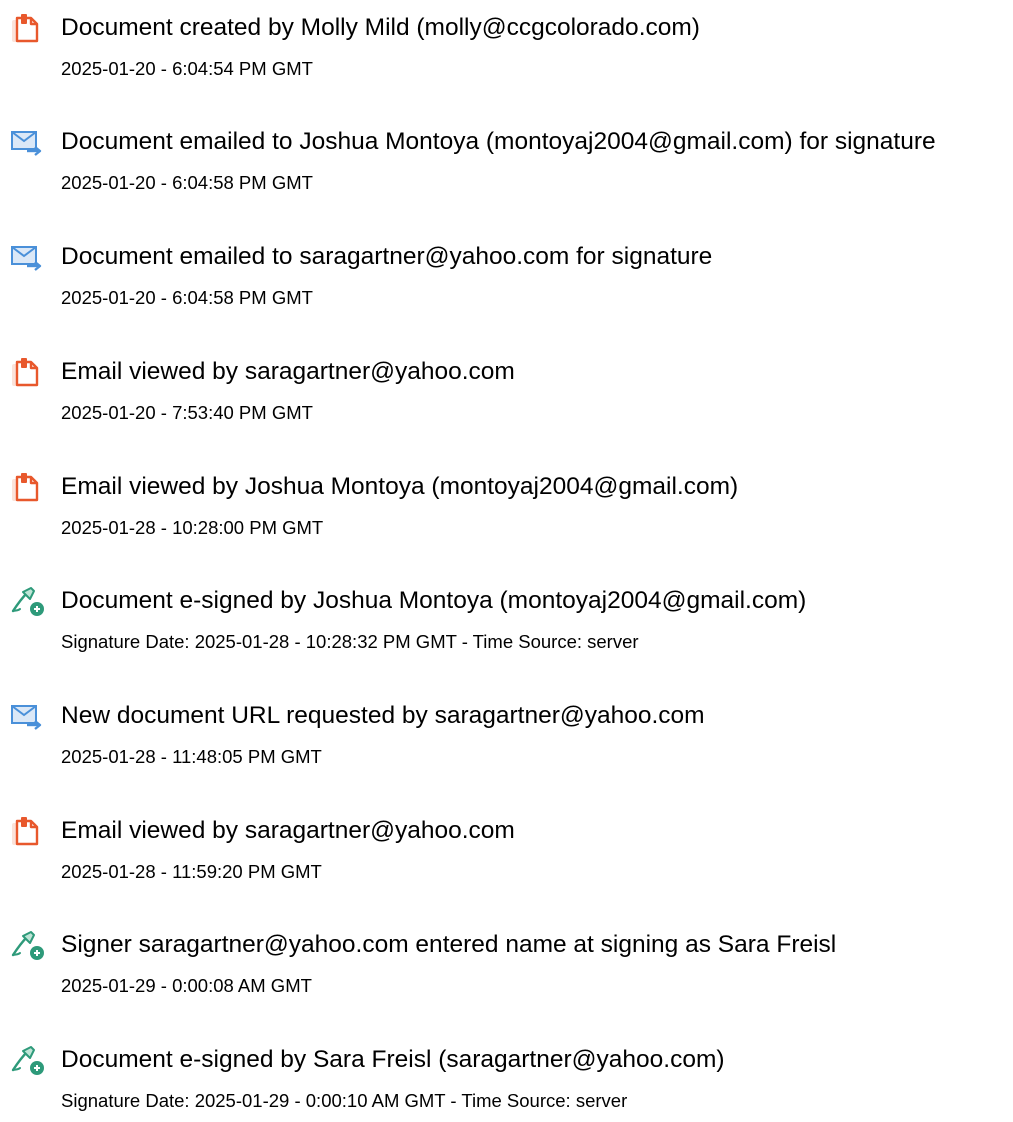 The height and width of the screenshot is (1122, 1013). Describe the element at coordinates (187, 412) in the screenshot. I see `event-timestamp: 2025-01-20 - 7:53:40 PM GMT` at that location.